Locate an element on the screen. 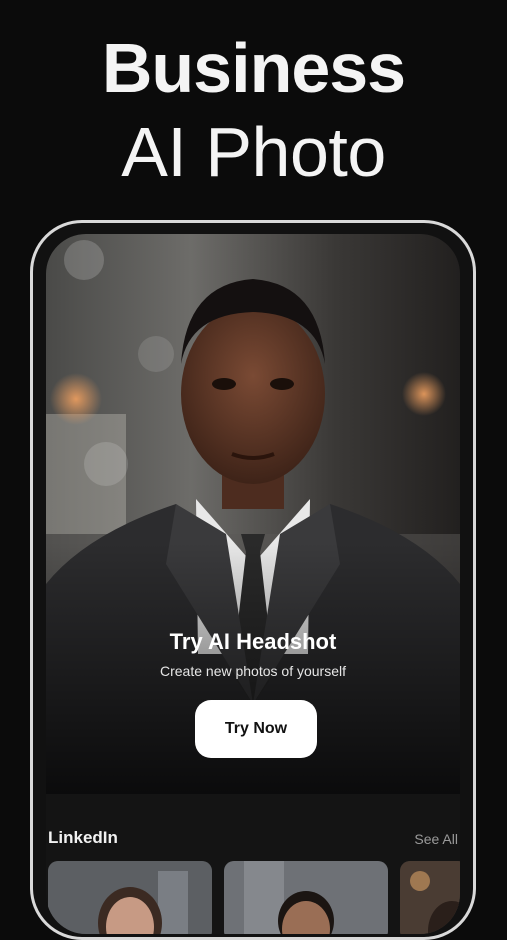 Image resolution: width=507 pixels, height=940 pixels. camera-cutout is located at coordinates (84, 260).